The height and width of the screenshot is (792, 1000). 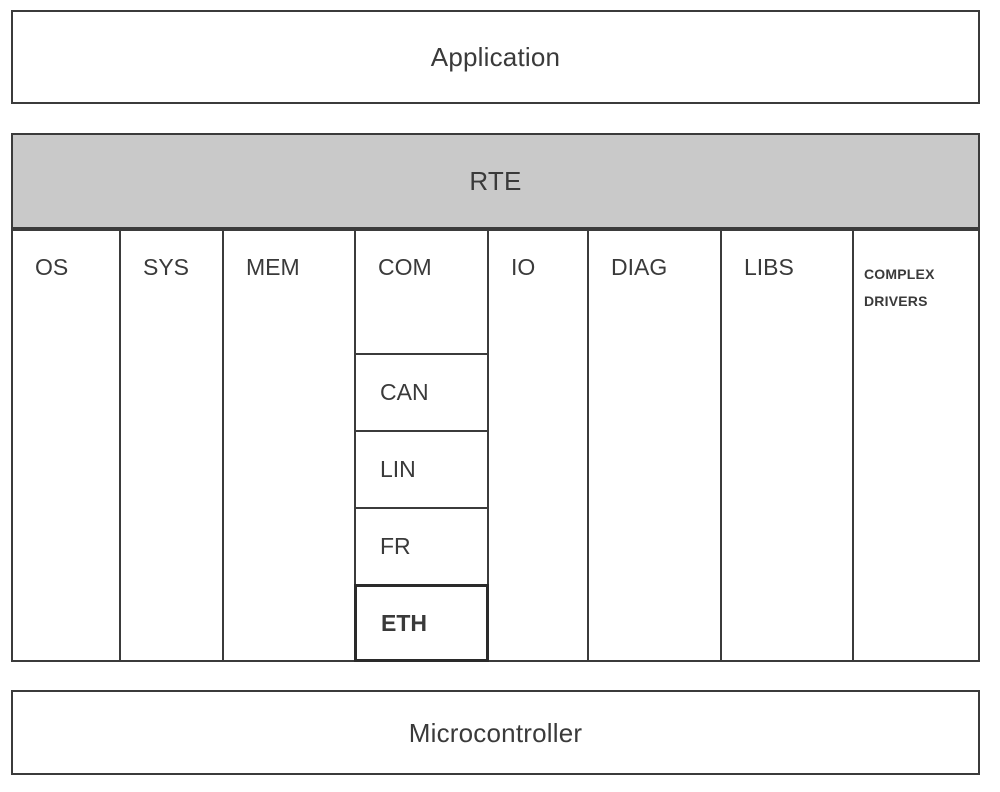 I want to click on bsw-column-complex-drivers: COMPLEX DRIVERS, so click(x=916, y=445).